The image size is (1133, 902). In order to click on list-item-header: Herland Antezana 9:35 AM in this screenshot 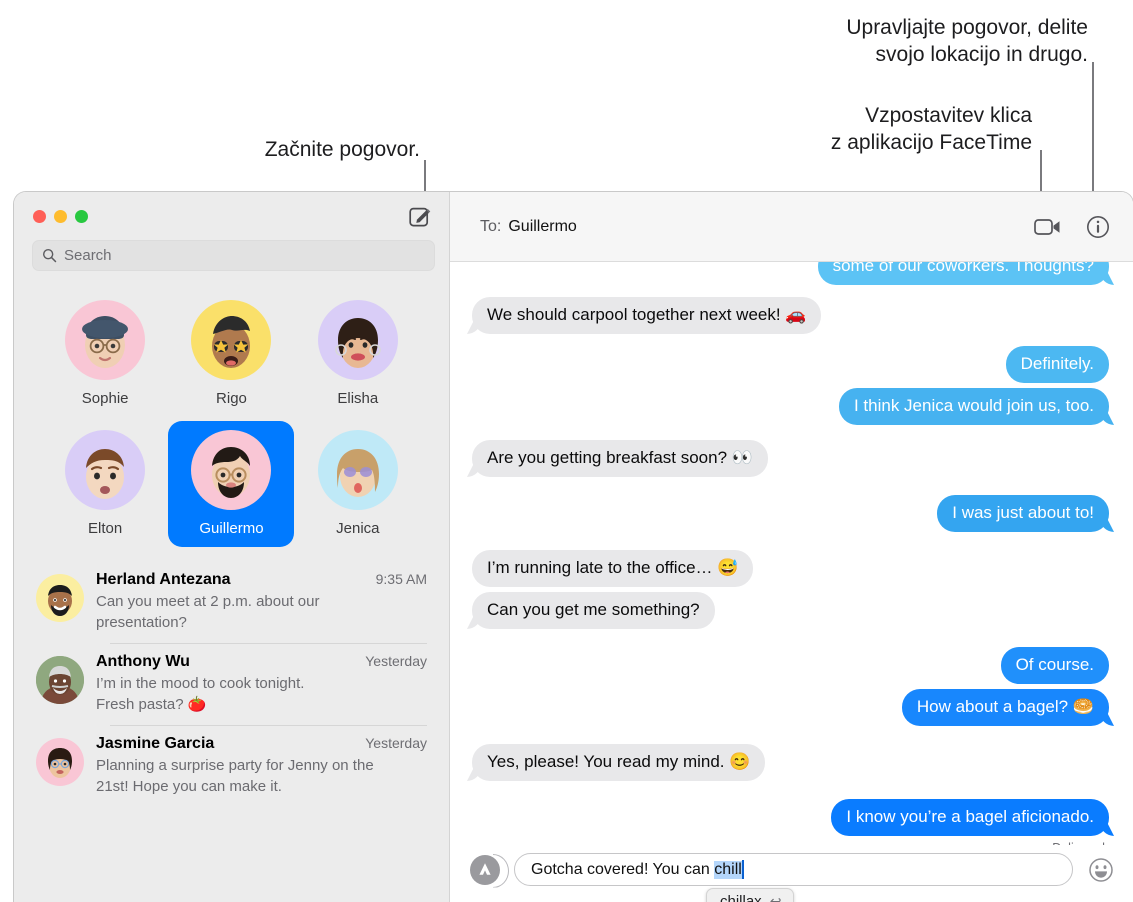, I will do `click(261, 580)`.